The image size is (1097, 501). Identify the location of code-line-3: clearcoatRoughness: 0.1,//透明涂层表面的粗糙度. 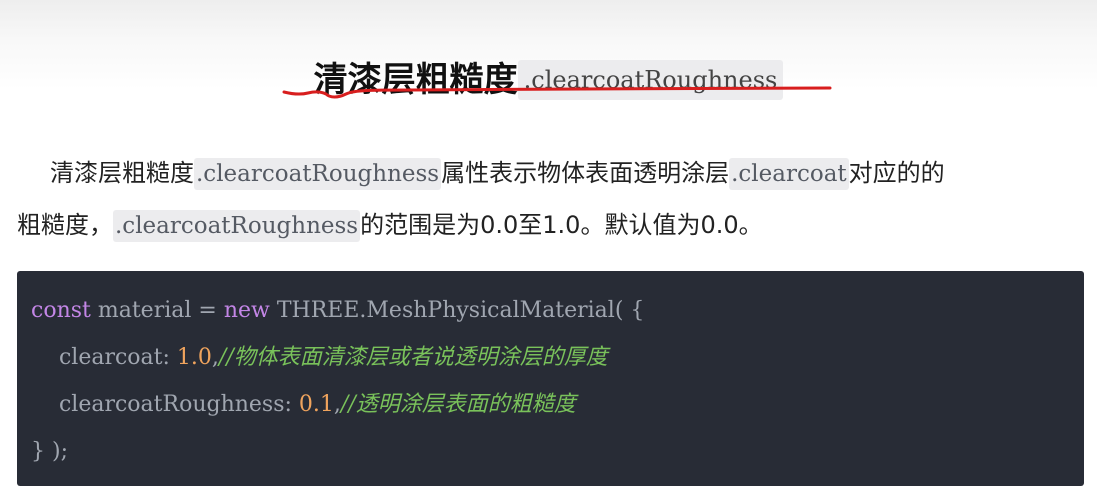
(557, 404).